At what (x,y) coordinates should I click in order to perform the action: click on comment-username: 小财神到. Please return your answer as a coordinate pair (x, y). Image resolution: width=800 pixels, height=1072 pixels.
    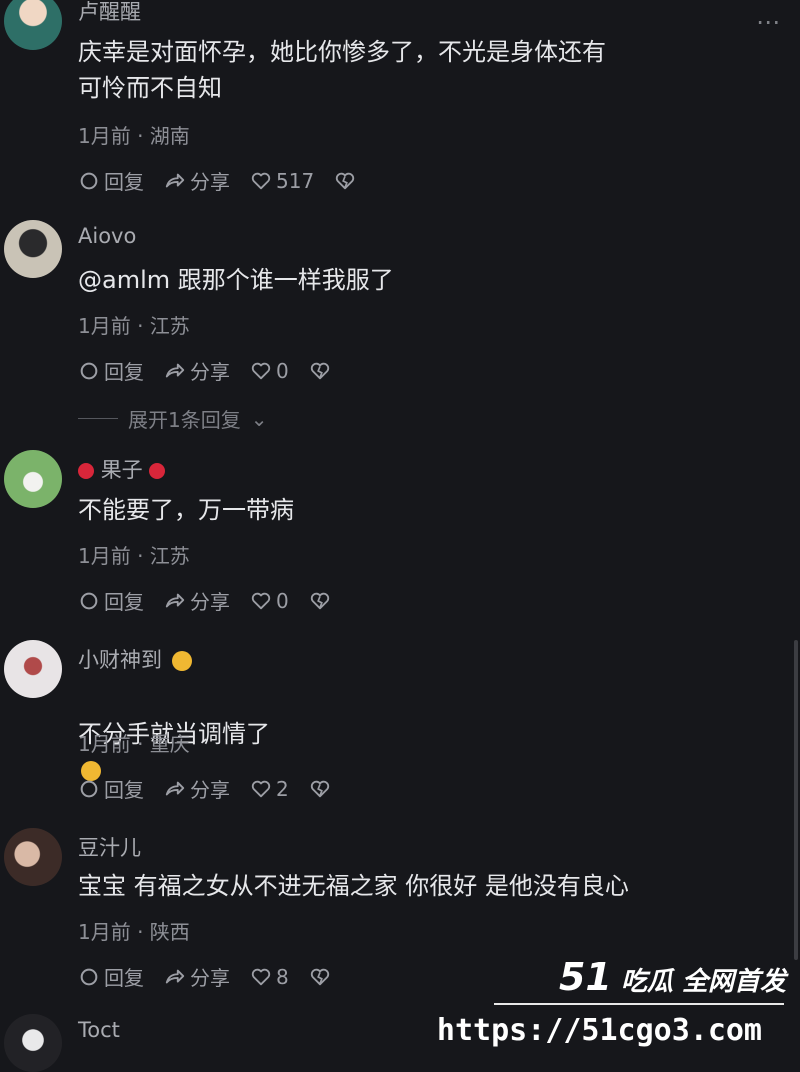
    Looking at the image, I should click on (135, 659).